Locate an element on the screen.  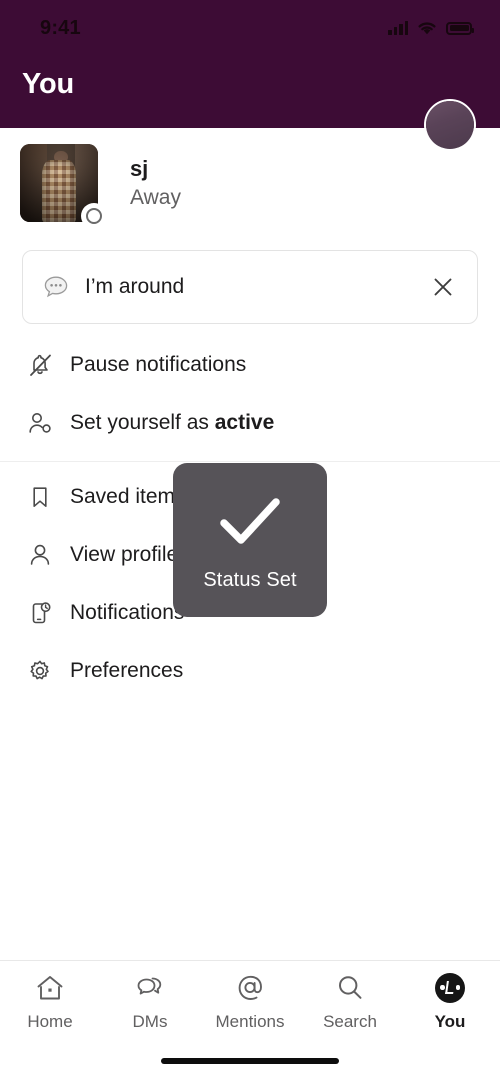
speech-balloon-icon is located at coordinates (56, 287).